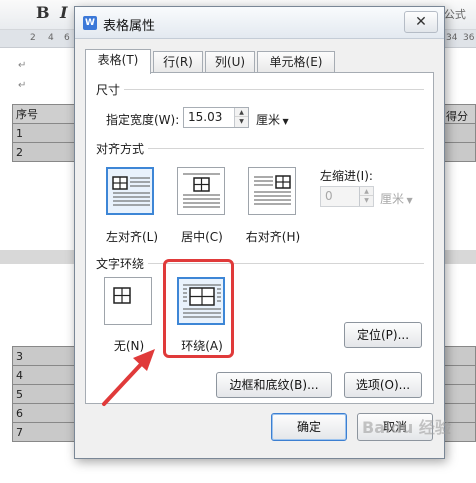 The width and height of the screenshot is (476, 483). I want to click on alignment-section-label: 对齐方式, so click(122, 148).